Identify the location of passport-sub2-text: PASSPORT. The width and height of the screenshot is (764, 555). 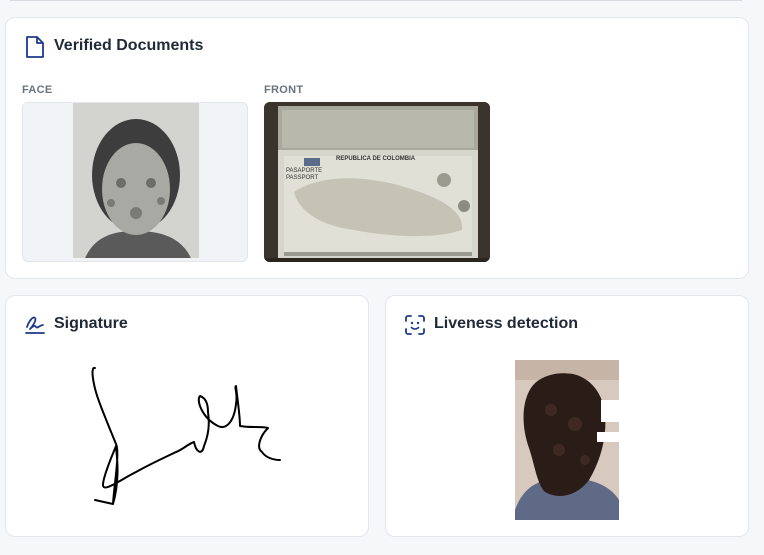
(302, 178).